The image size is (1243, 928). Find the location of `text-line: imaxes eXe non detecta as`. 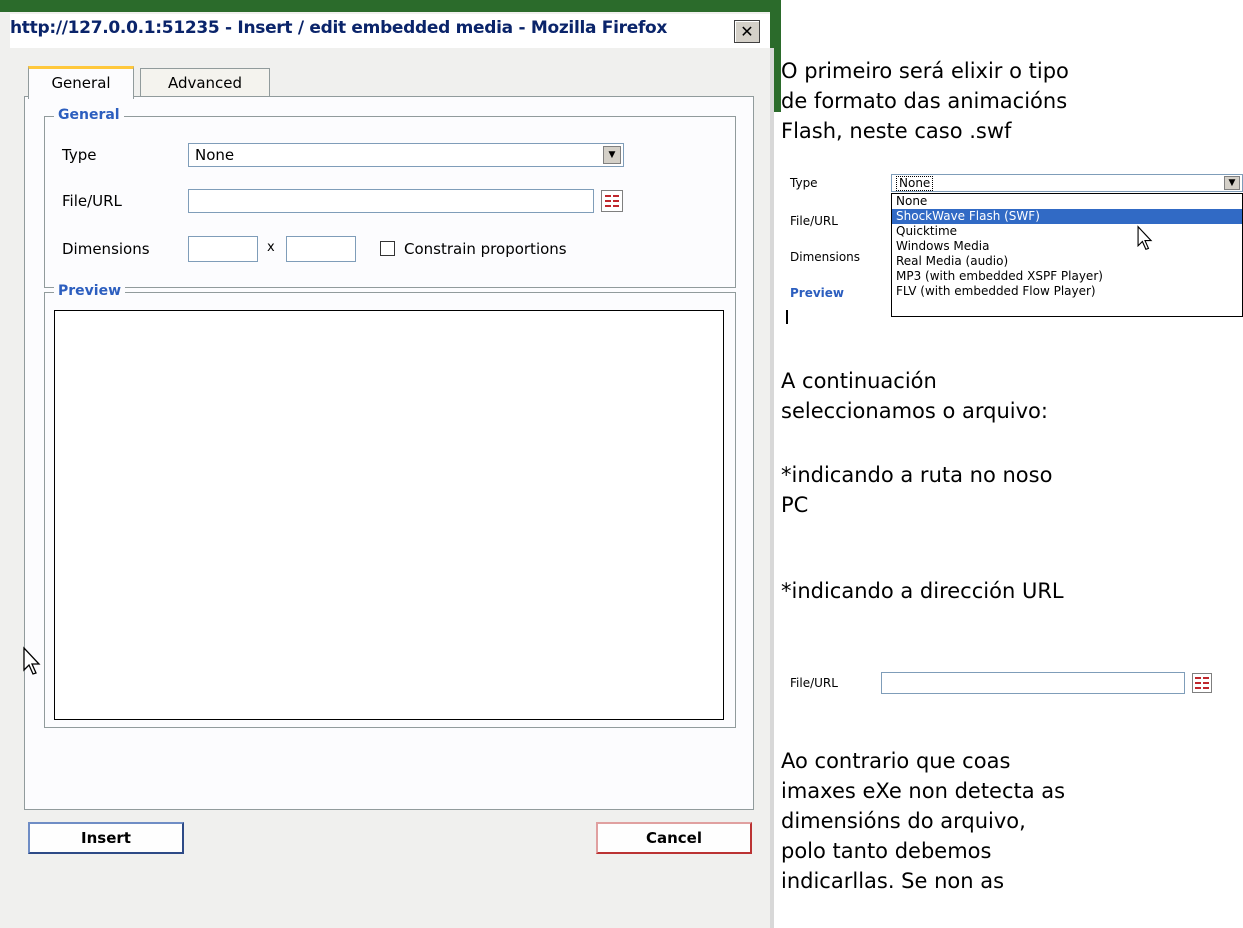

text-line: imaxes eXe non detecta as is located at coordinates (923, 791).